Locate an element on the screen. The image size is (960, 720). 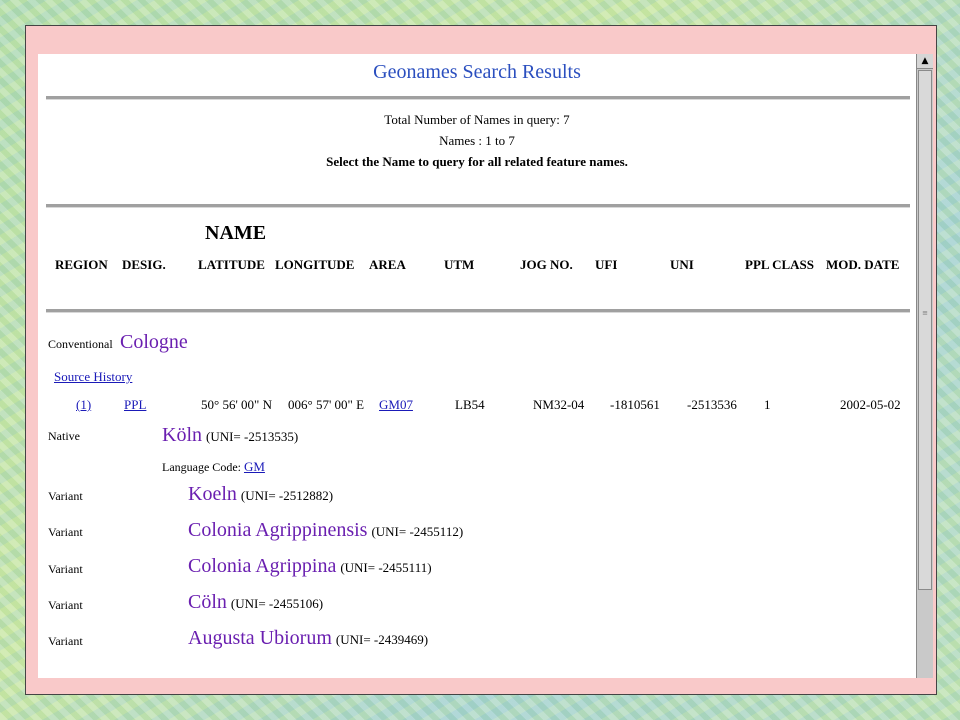
variant-name: Augusta Ubiorum is located at coordinates (260, 638).